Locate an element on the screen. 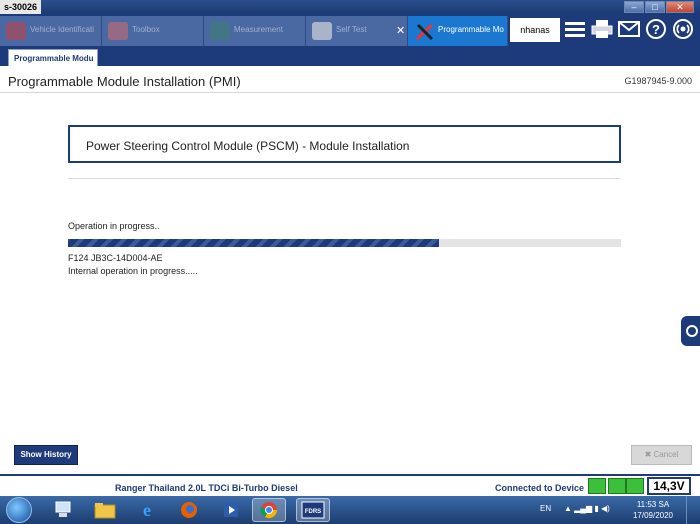 The height and width of the screenshot is (524, 700). page-code: G1987945-9.000 is located at coordinates (658, 81).